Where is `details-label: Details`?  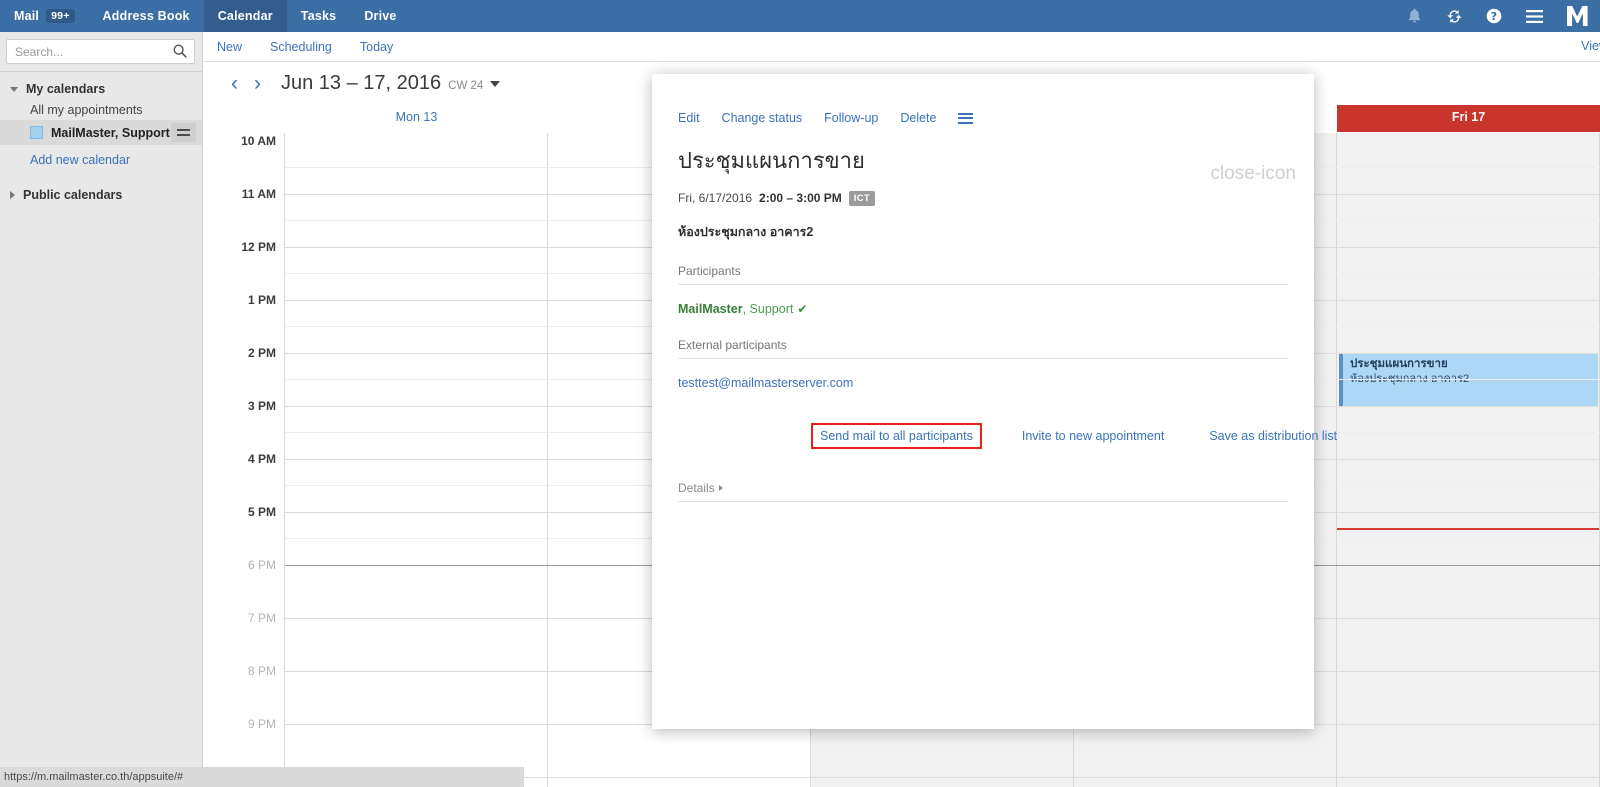
details-label: Details is located at coordinates (696, 487).